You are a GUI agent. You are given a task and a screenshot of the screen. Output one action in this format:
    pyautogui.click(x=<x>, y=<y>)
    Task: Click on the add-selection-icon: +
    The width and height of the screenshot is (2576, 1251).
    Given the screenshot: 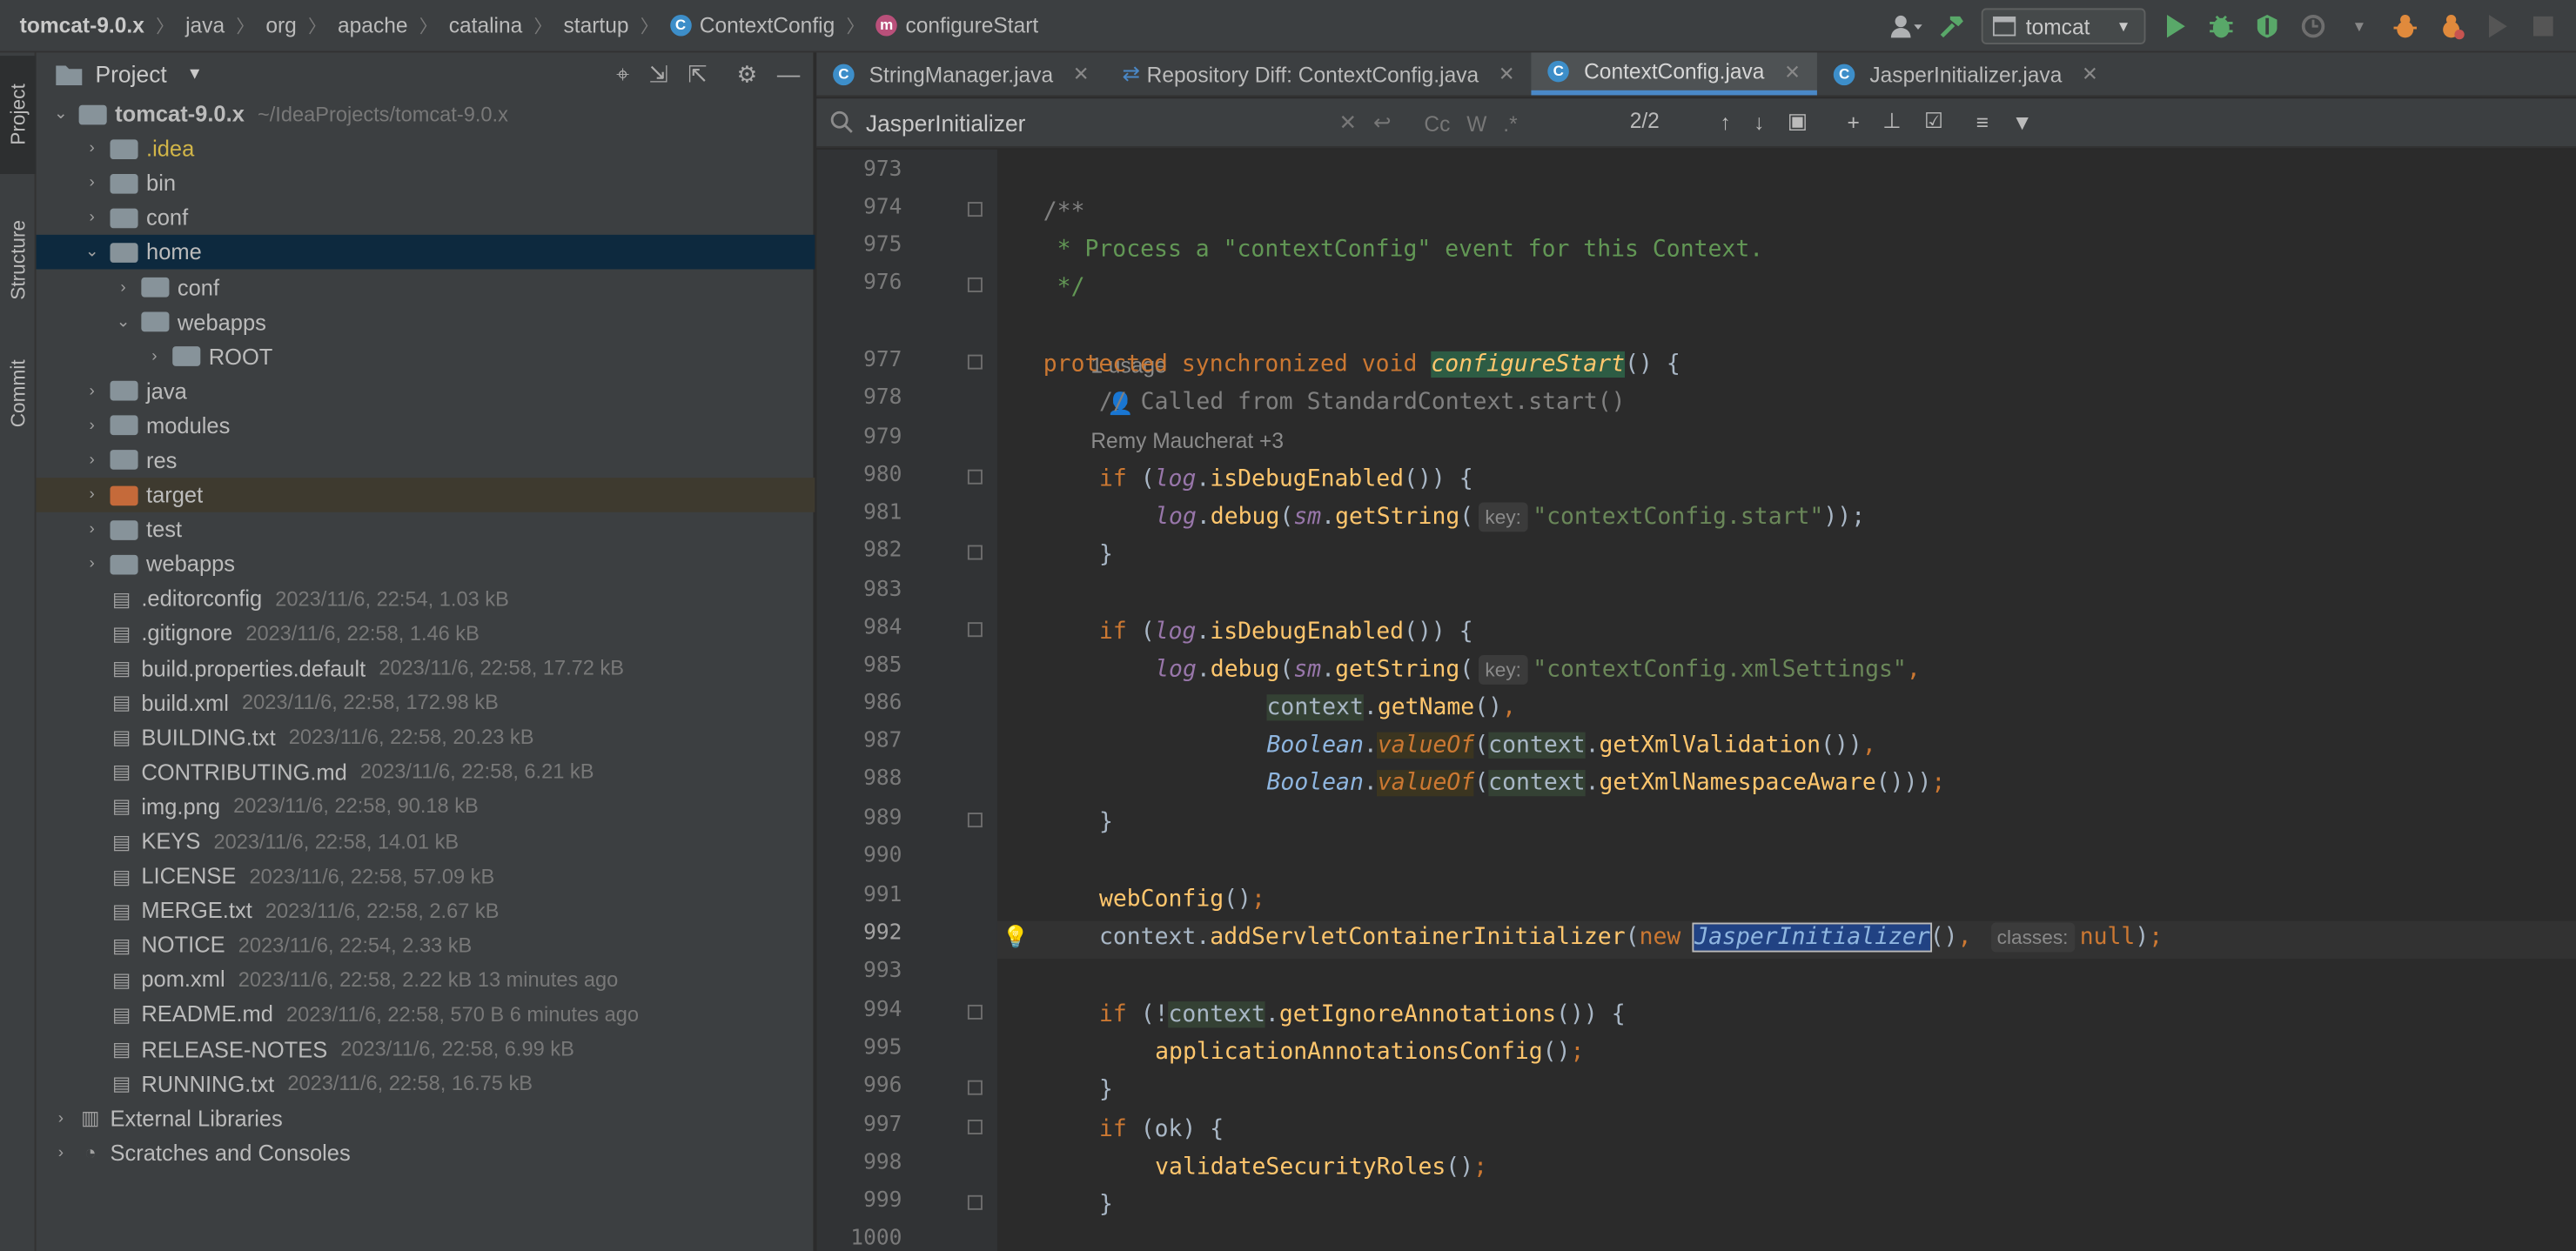 What is the action you would take?
    pyautogui.click(x=1853, y=121)
    